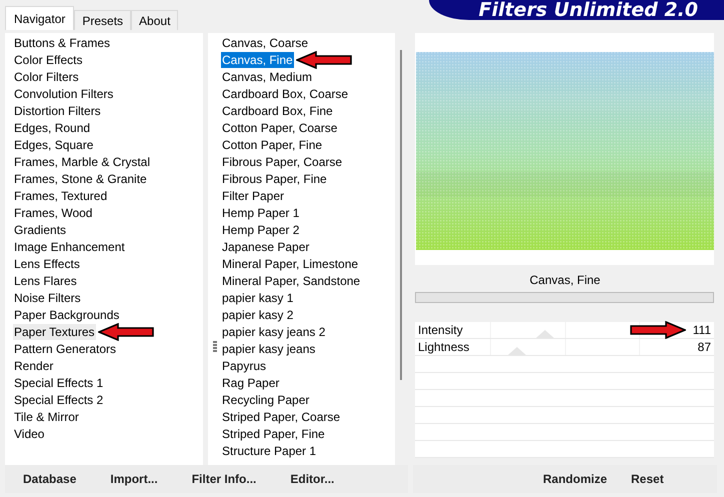  What do you see at coordinates (46, 416) in the screenshot?
I see `list-item: Tile & Mirror` at bounding box center [46, 416].